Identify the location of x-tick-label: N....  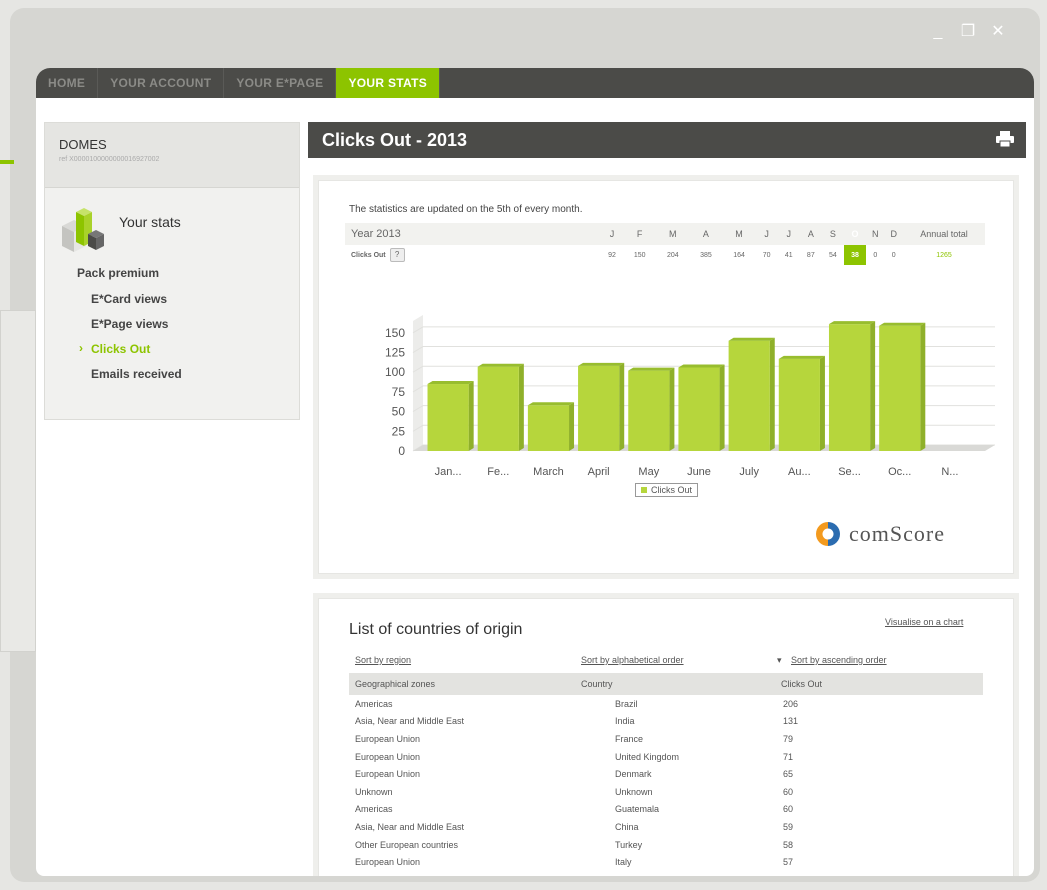
(949, 472).